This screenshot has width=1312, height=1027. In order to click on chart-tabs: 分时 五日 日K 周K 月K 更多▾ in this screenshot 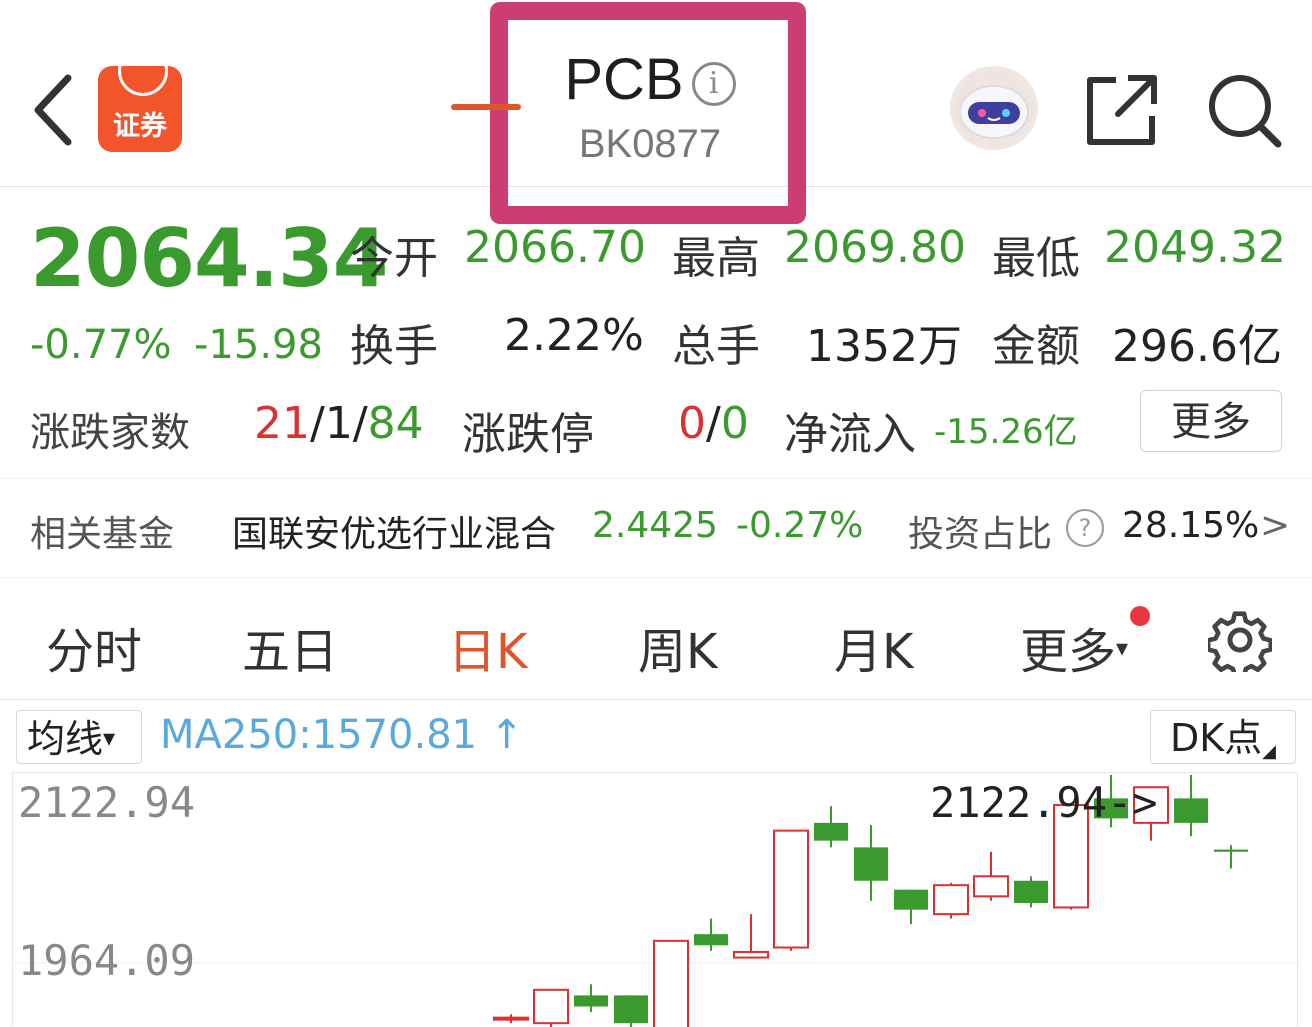, I will do `click(656, 639)`.